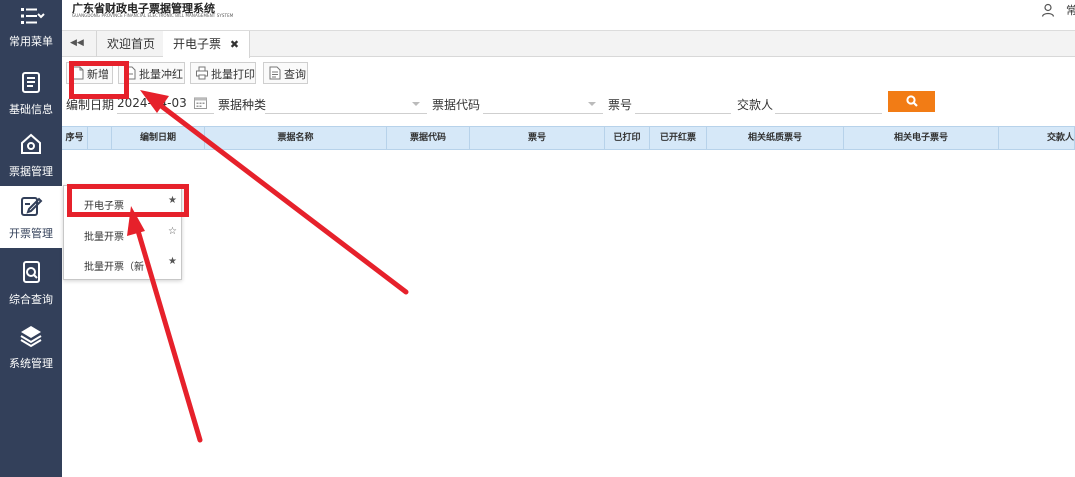 Image resolution: width=1075 pixels, height=477 pixels. I want to click on query-button: 查询, so click(285, 73).